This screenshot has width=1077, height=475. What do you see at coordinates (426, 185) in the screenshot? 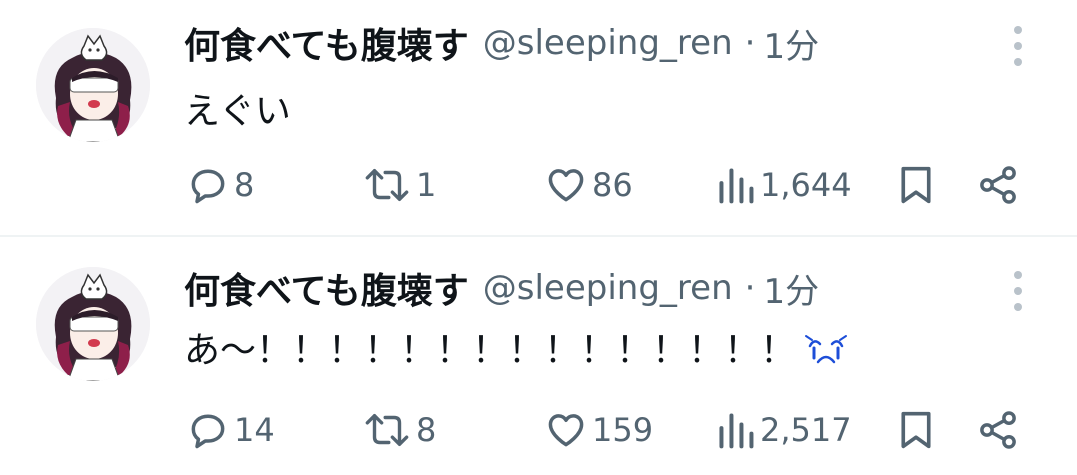
I see `retweet-count: 1` at bounding box center [426, 185].